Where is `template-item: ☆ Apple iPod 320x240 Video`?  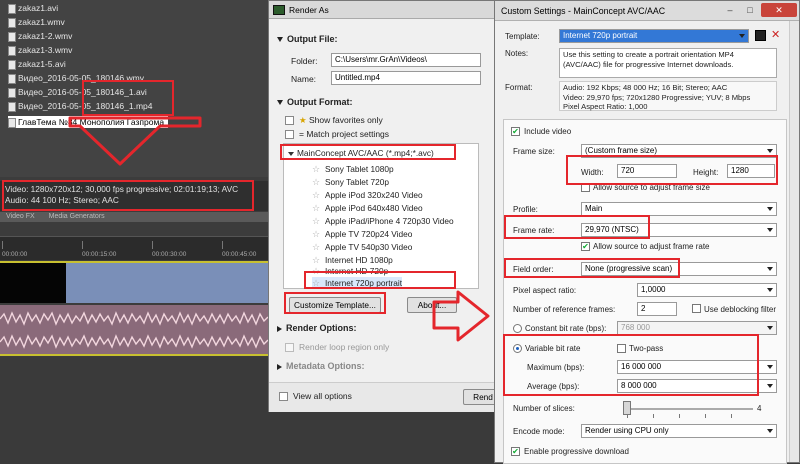 template-item: ☆ Apple iPod 320x240 Video is located at coordinates (367, 195).